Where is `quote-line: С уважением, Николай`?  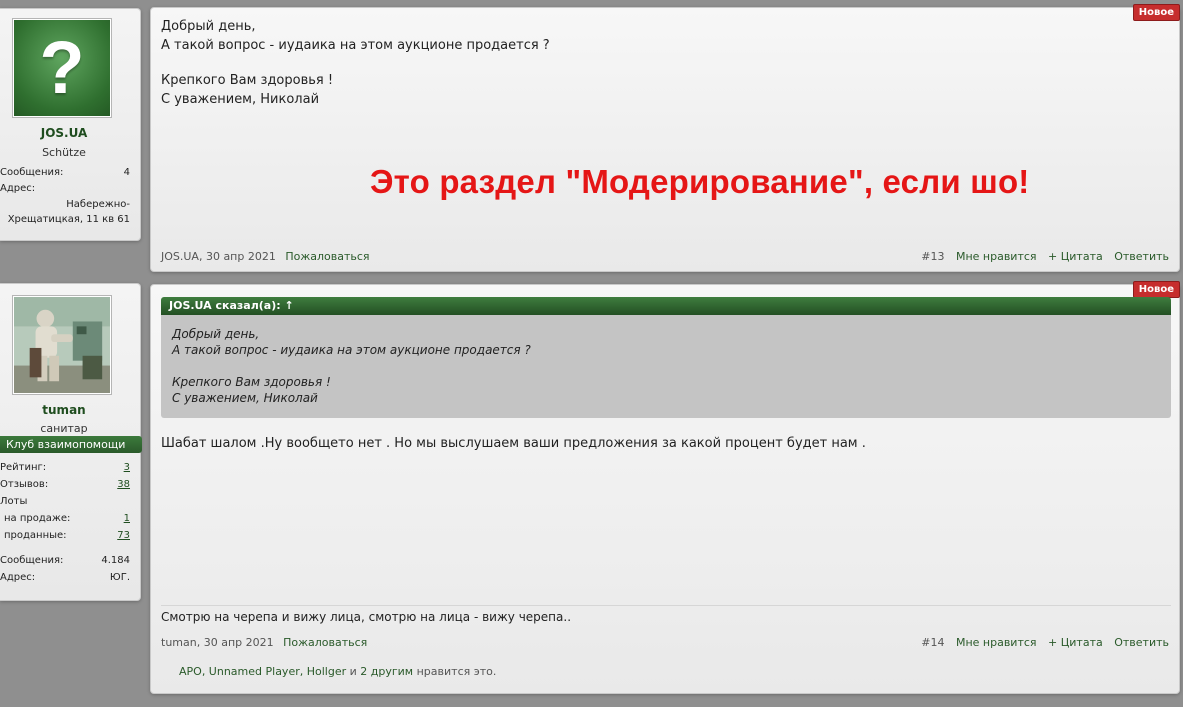 quote-line: С уважением, Николай is located at coordinates (245, 398).